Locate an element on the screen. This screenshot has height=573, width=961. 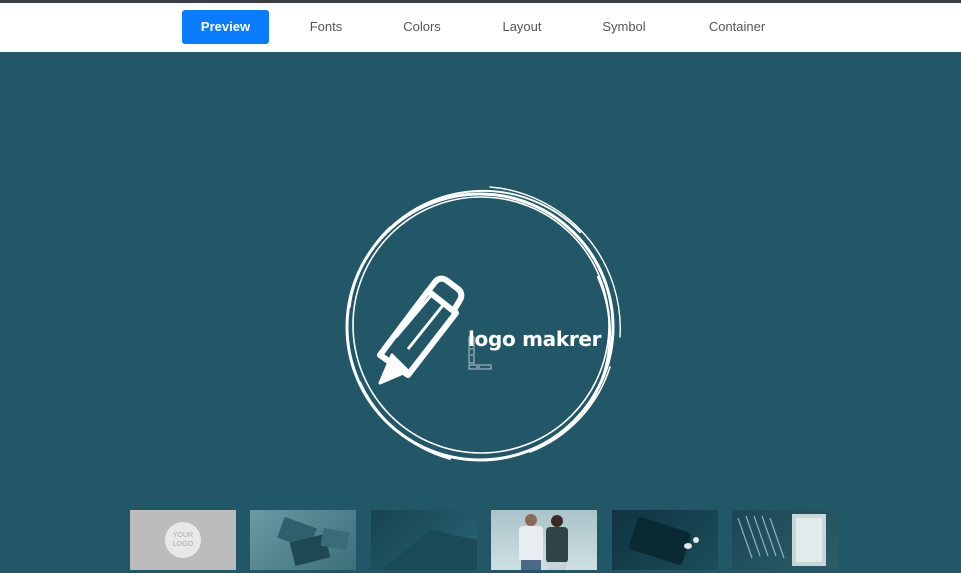
tshirts-image is located at coordinates (543, 542).